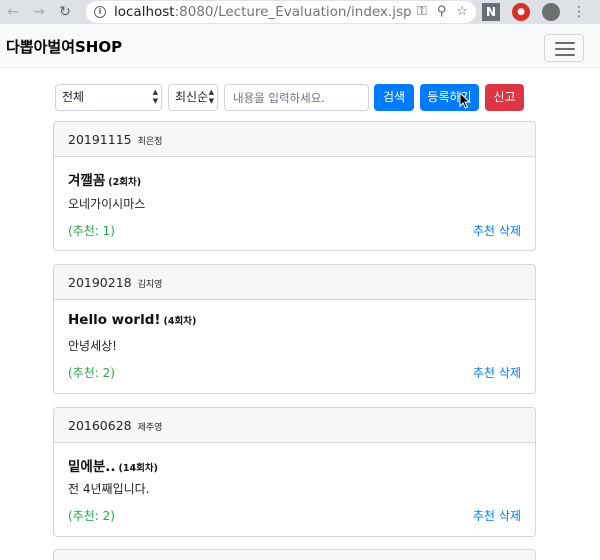 The image size is (600, 560). Describe the element at coordinates (180, 321) in the screenshot. I see `evaluation-round: (4회차)` at that location.